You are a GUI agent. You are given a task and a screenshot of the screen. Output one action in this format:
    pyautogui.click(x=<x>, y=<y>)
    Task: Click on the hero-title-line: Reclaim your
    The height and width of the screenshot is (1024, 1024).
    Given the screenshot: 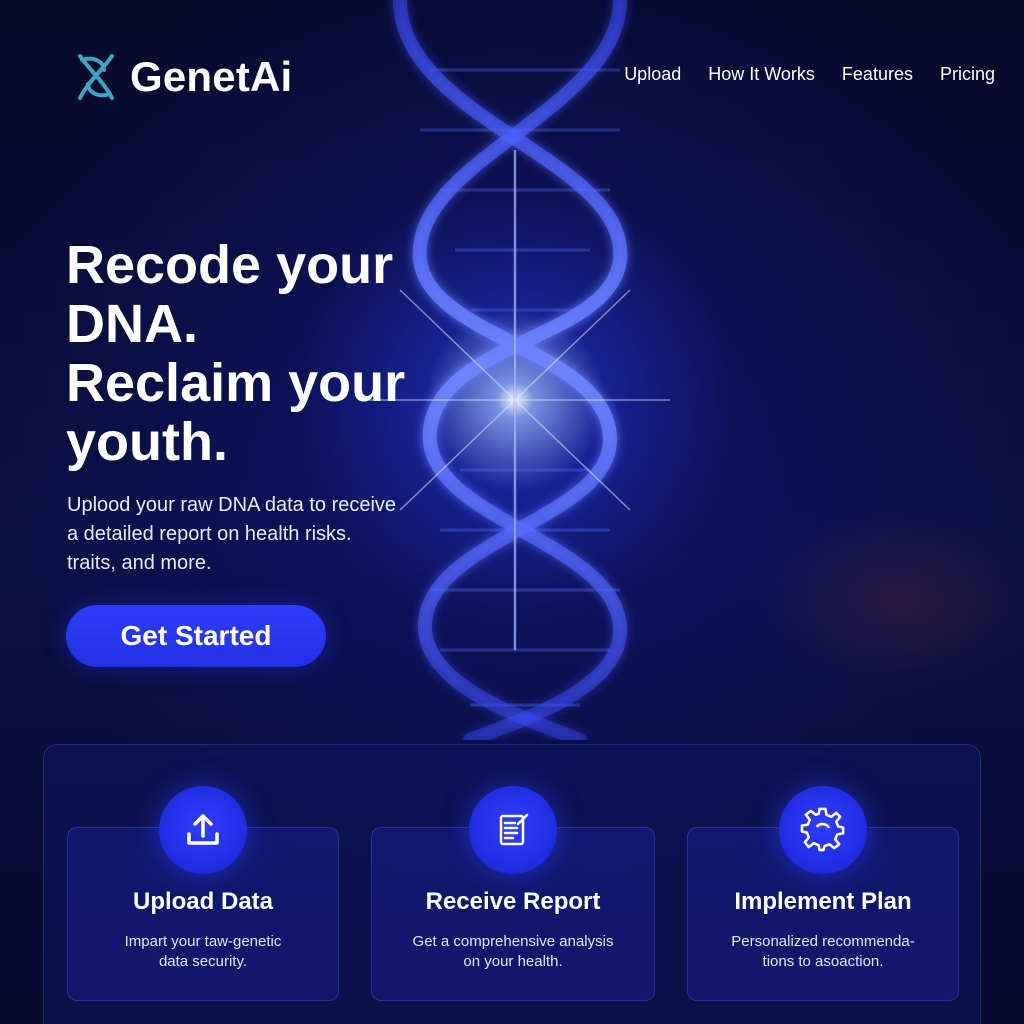 What is the action you would take?
    pyautogui.click(x=236, y=383)
    